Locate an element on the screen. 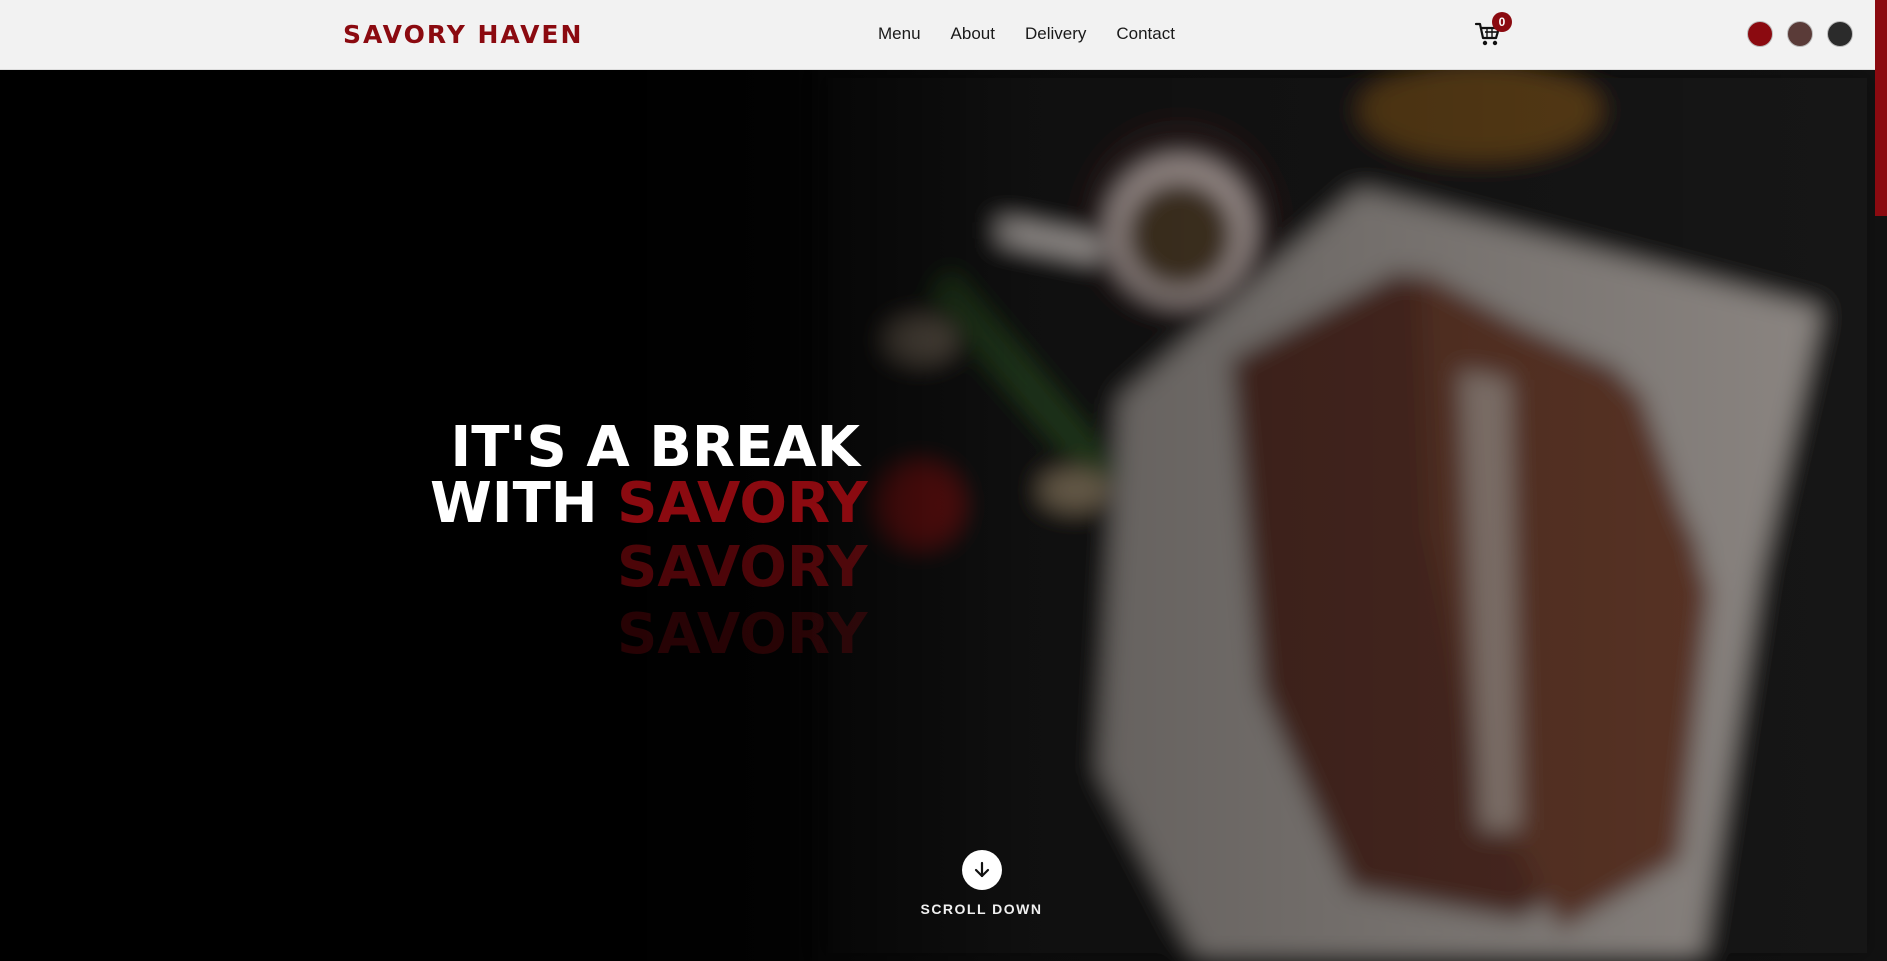 The image size is (1887, 961). headline-echo-2: SAVORY is located at coordinates (742, 634).